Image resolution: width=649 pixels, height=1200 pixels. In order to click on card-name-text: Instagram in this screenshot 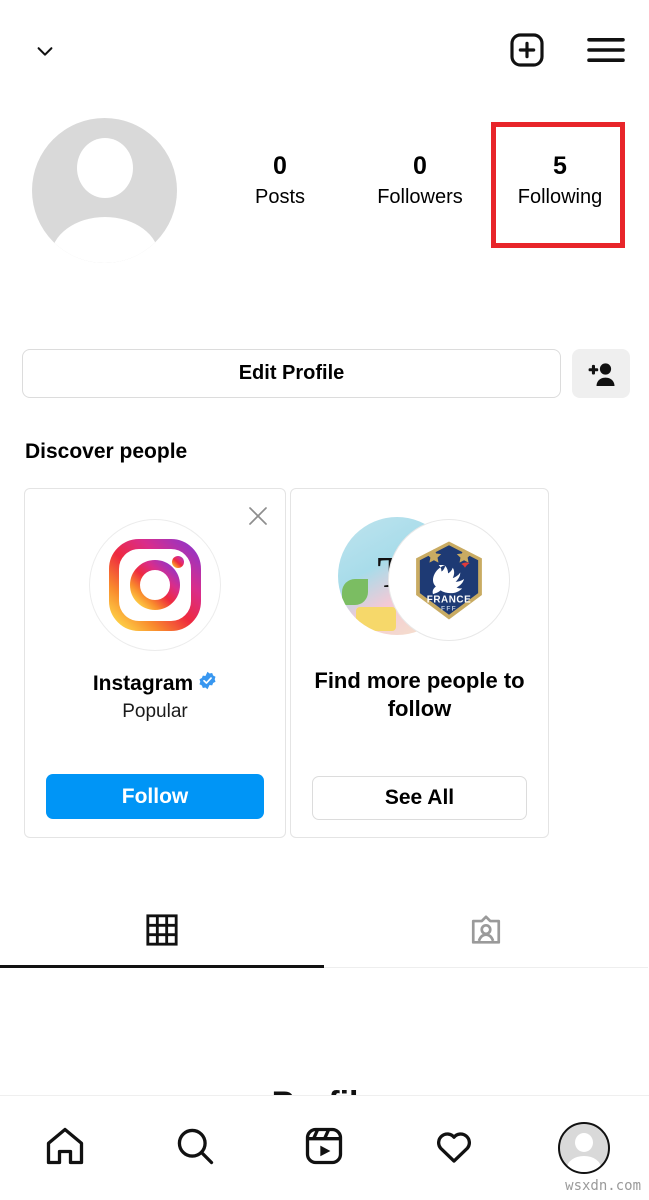, I will do `click(143, 683)`.